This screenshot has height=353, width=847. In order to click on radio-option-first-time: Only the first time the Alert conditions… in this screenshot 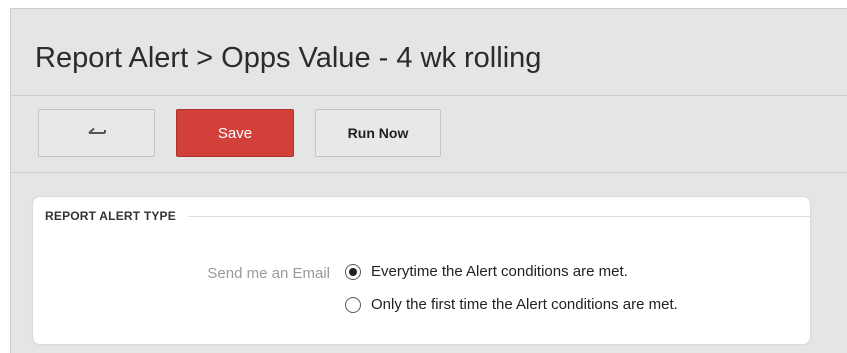, I will do `click(511, 304)`.